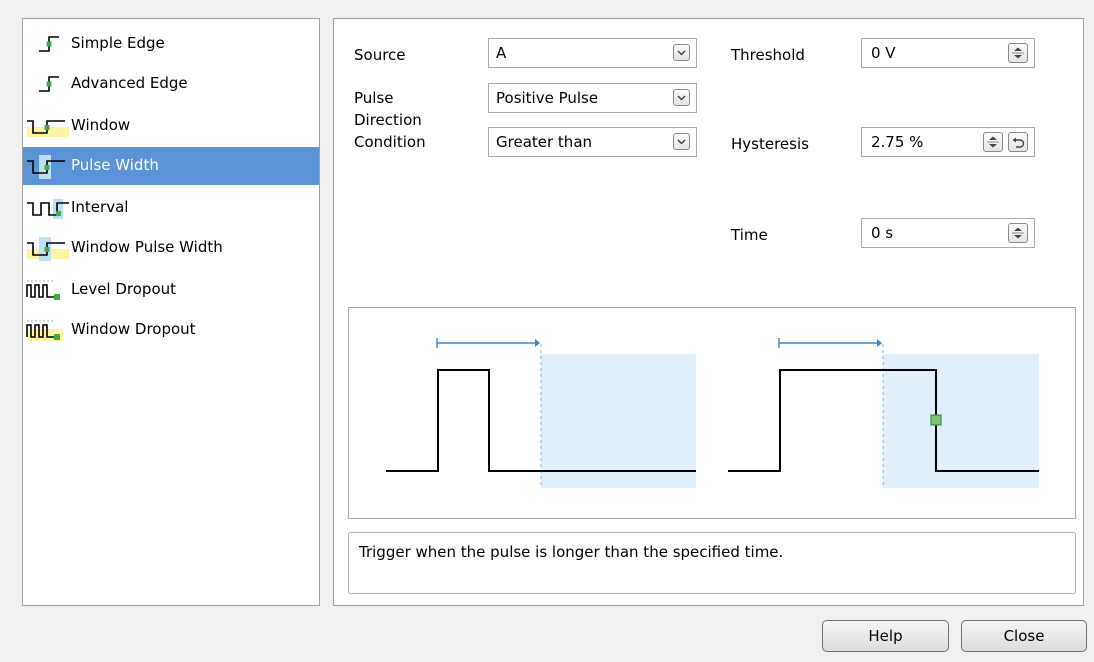 The height and width of the screenshot is (662, 1094). I want to click on trigger-item-pulse-width: Pulse Width, so click(171, 166).